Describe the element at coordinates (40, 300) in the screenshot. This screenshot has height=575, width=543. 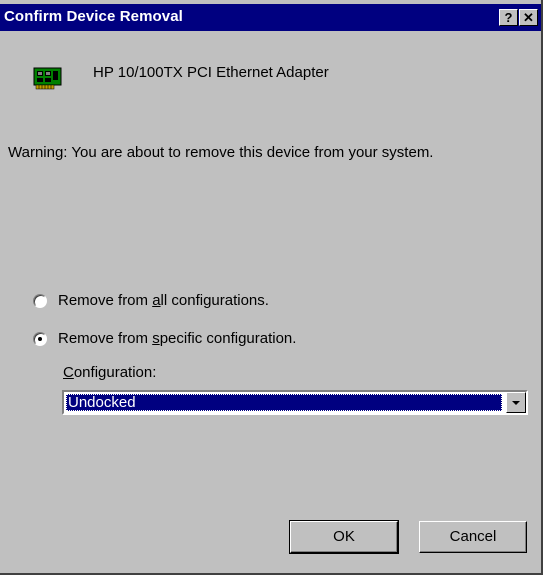
I see `radio-button-unchecked` at that location.